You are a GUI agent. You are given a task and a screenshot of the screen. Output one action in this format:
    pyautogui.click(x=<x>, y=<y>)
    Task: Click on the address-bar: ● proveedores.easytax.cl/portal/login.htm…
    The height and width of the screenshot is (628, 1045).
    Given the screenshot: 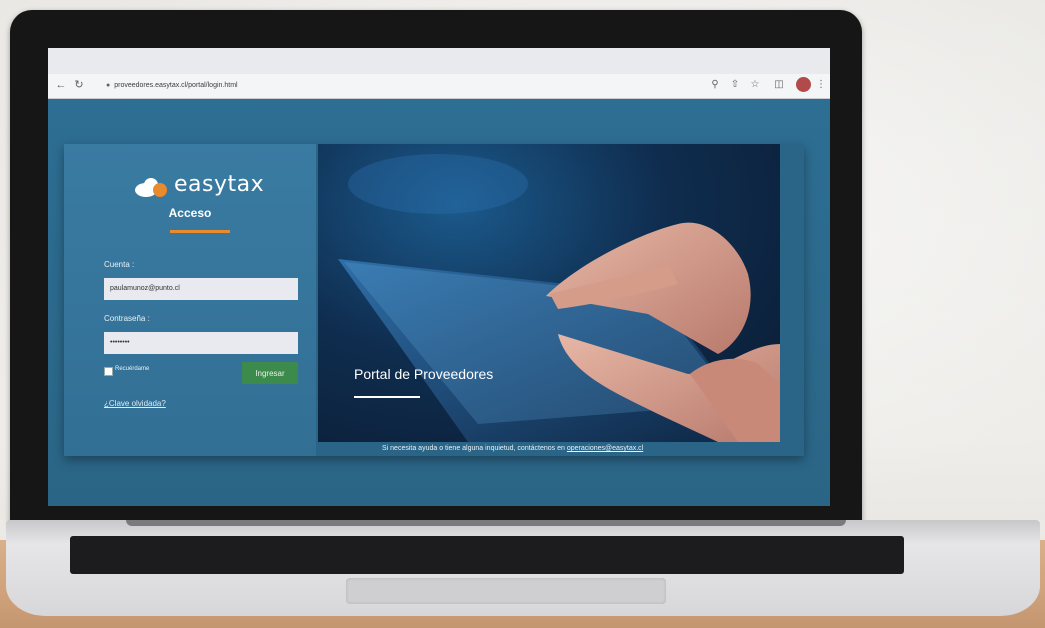 What is the action you would take?
    pyautogui.click(x=211, y=85)
    